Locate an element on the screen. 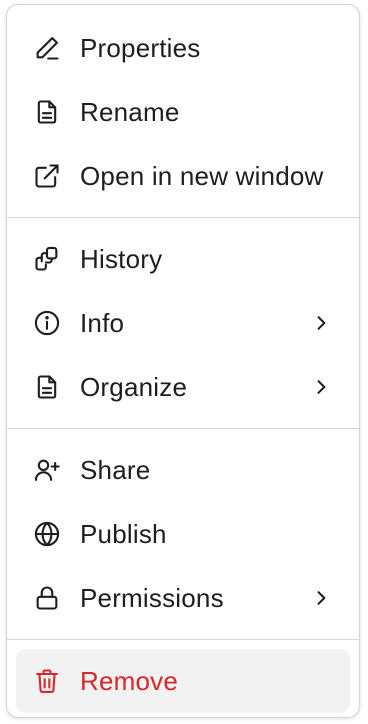  menu-item-rename: Rename is located at coordinates (183, 112).